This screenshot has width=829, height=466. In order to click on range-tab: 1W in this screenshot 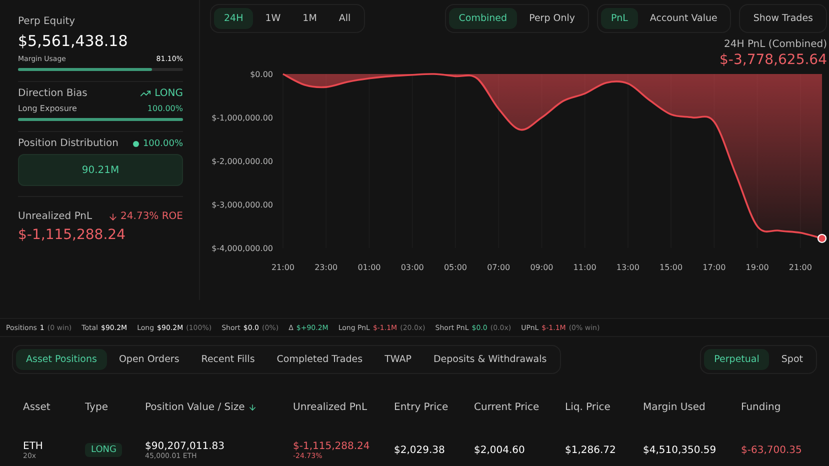, I will do `click(273, 18)`.